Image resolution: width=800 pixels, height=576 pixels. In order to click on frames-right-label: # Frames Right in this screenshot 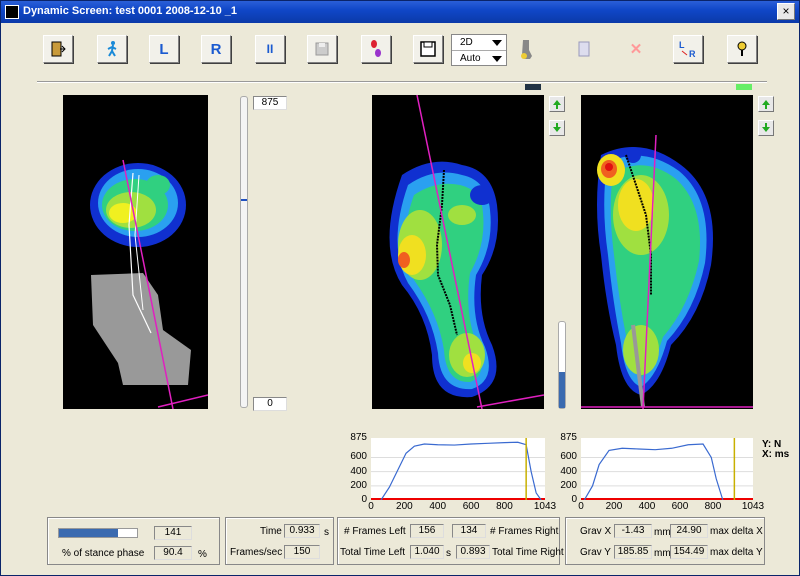, I will do `click(524, 531)`.